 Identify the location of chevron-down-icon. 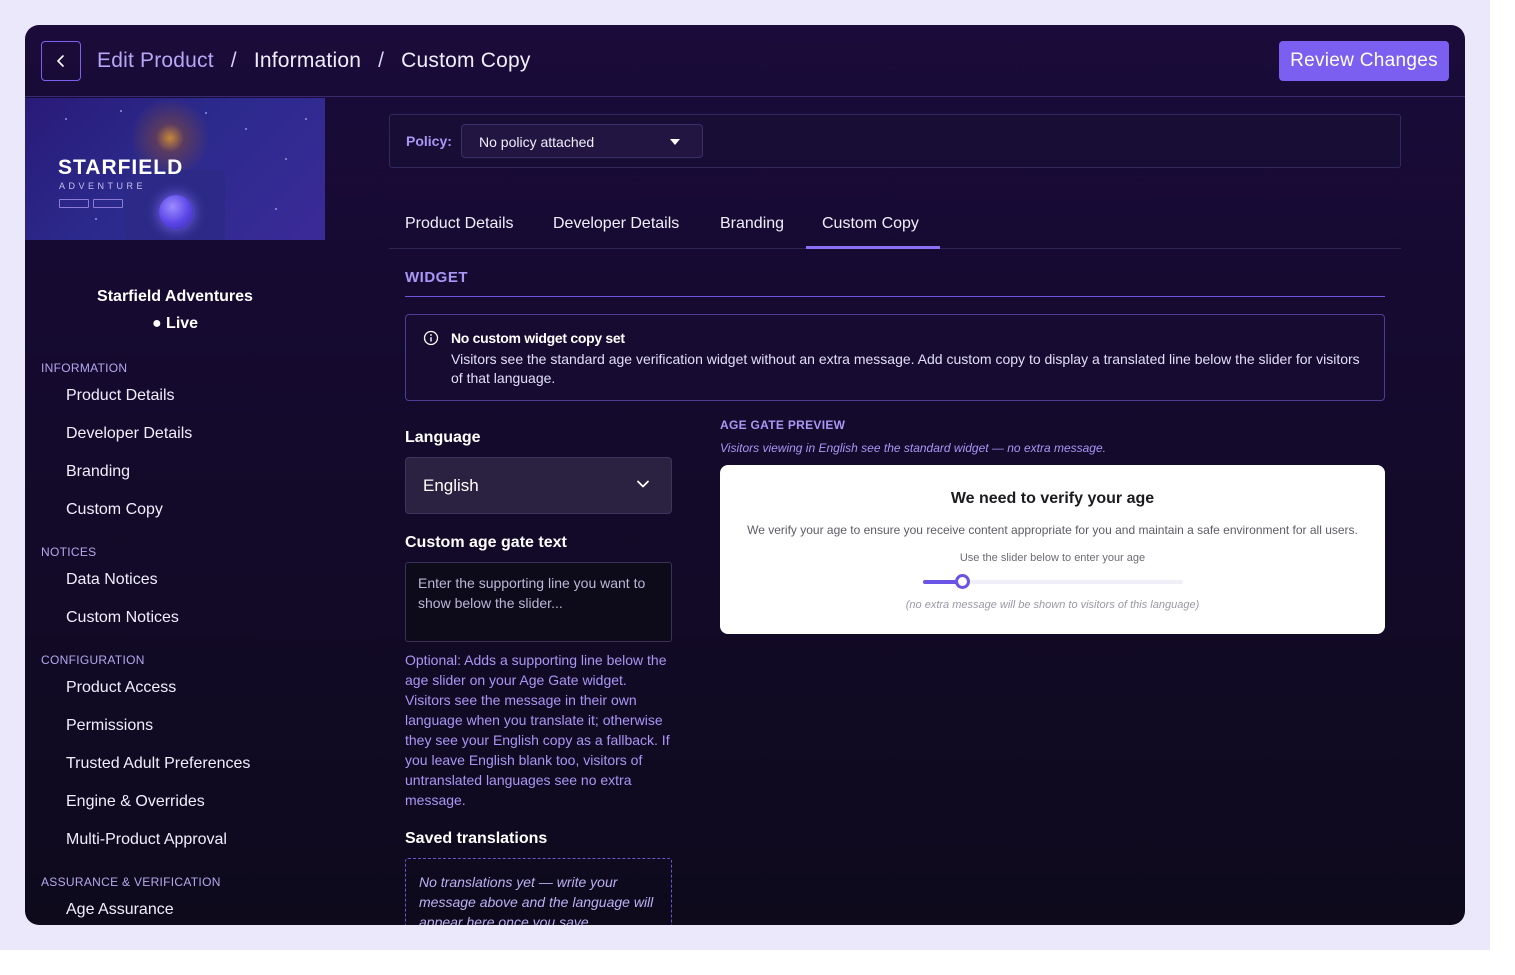
(643, 484).